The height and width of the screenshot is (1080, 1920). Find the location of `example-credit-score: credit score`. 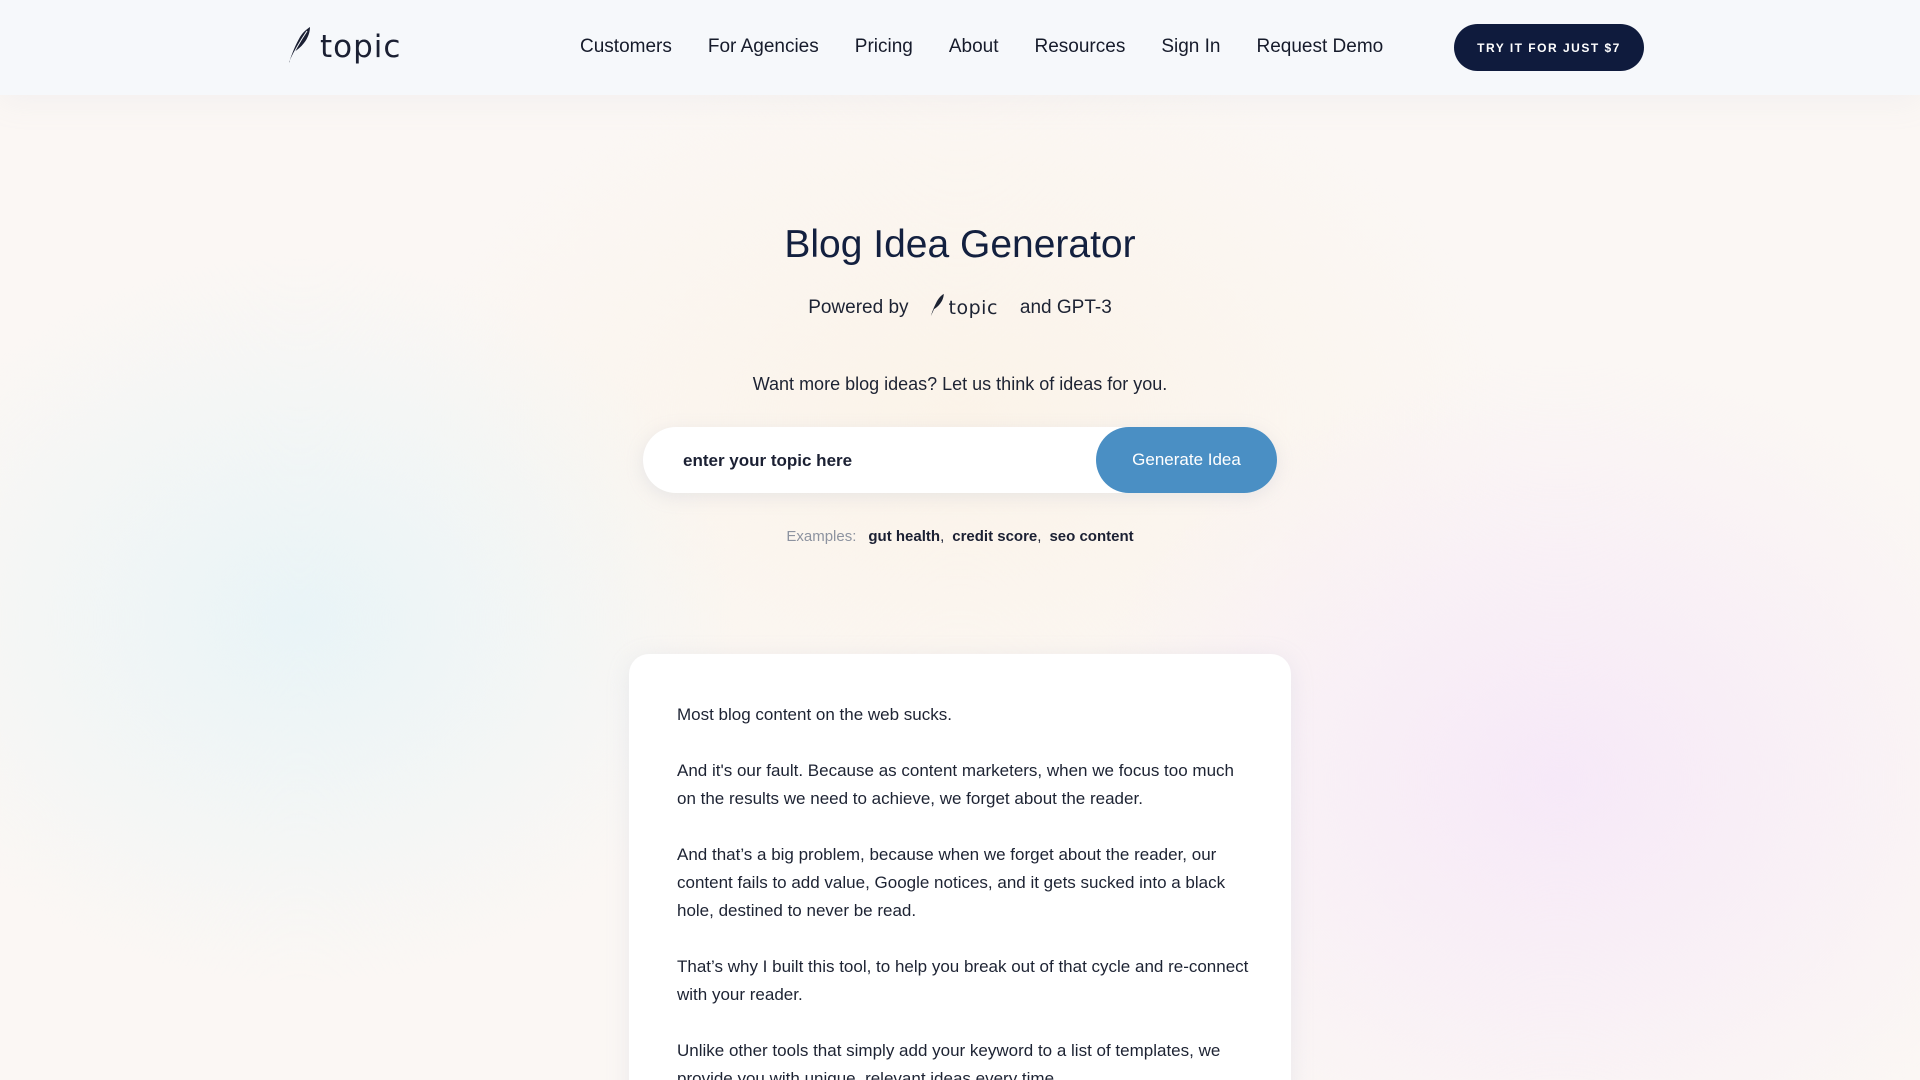

example-credit-score: credit score is located at coordinates (994, 536).